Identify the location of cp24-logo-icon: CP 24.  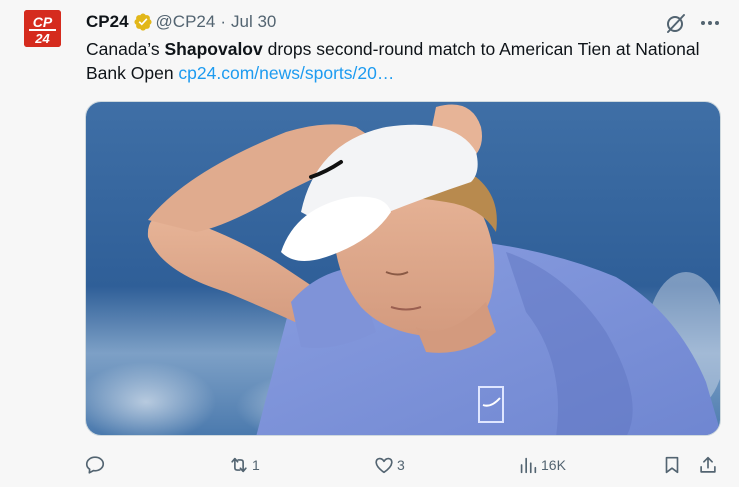
(42, 28).